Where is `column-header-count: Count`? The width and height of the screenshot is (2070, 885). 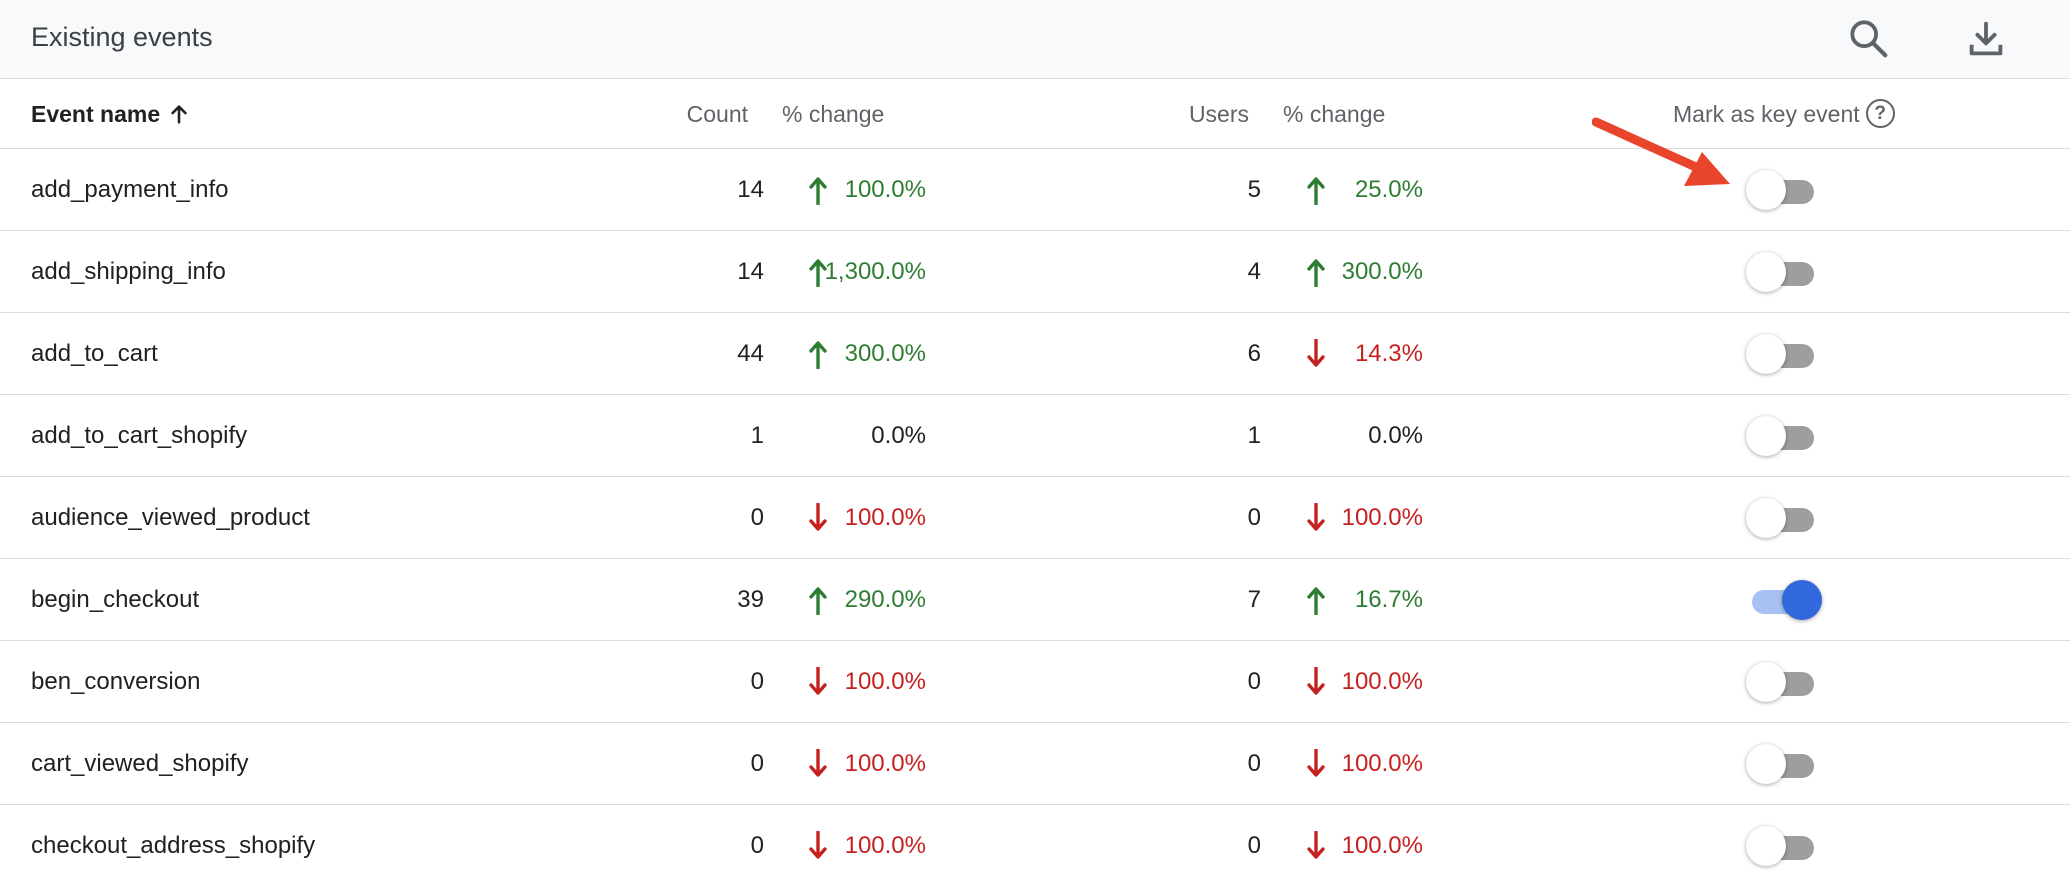 column-header-count: Count is located at coordinates (717, 114).